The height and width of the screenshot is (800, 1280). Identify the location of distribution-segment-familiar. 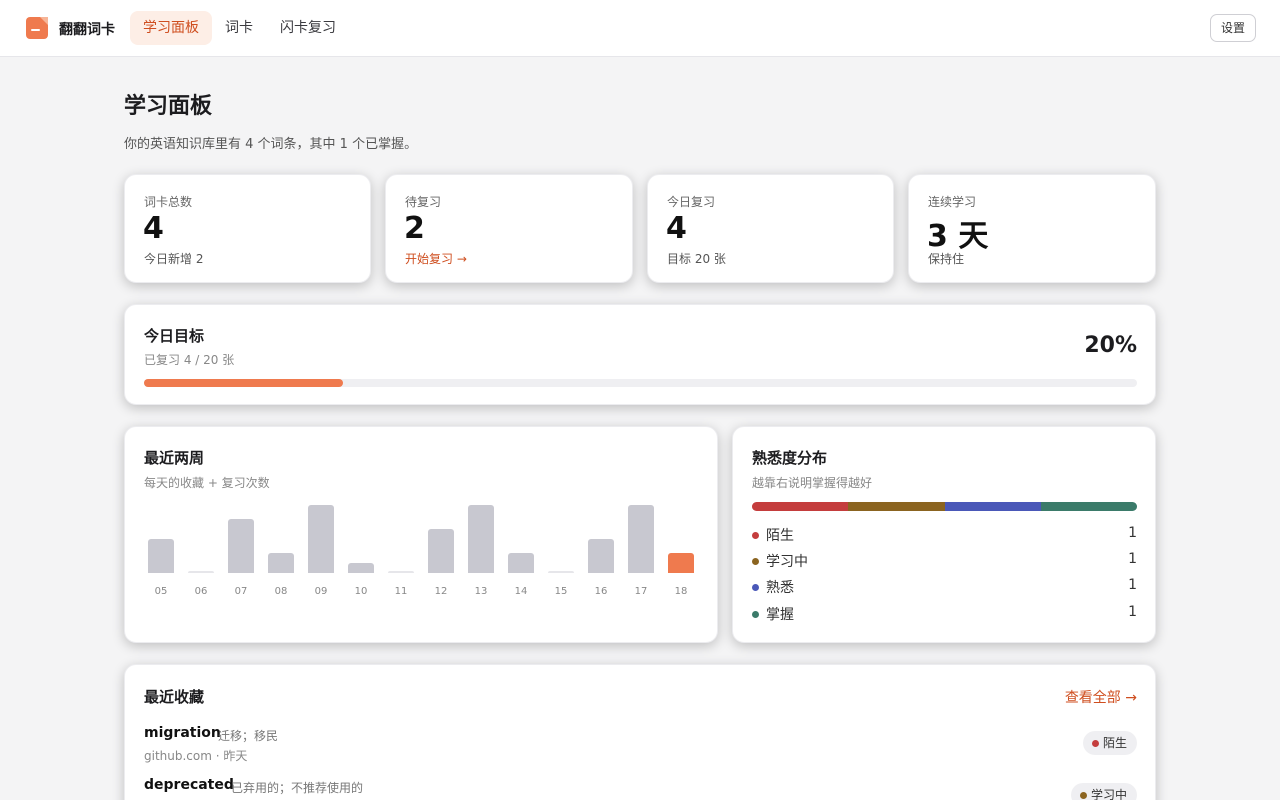
(992, 506).